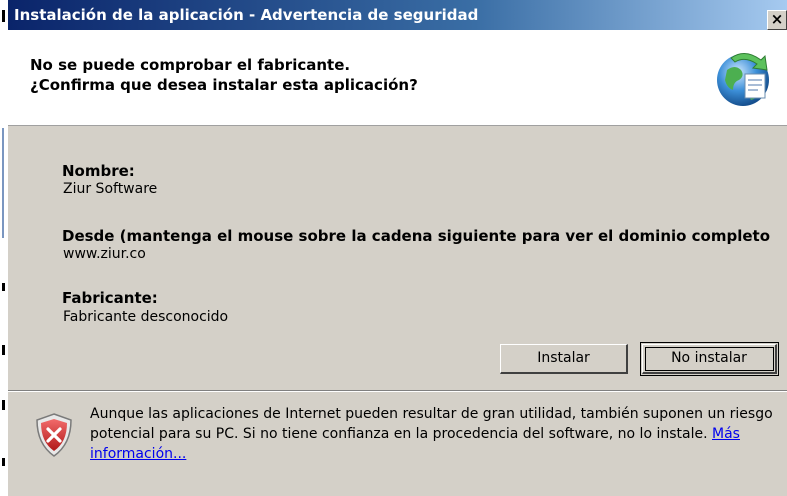  Describe the element at coordinates (98, 171) in the screenshot. I see `name-label: Nombre:` at that location.